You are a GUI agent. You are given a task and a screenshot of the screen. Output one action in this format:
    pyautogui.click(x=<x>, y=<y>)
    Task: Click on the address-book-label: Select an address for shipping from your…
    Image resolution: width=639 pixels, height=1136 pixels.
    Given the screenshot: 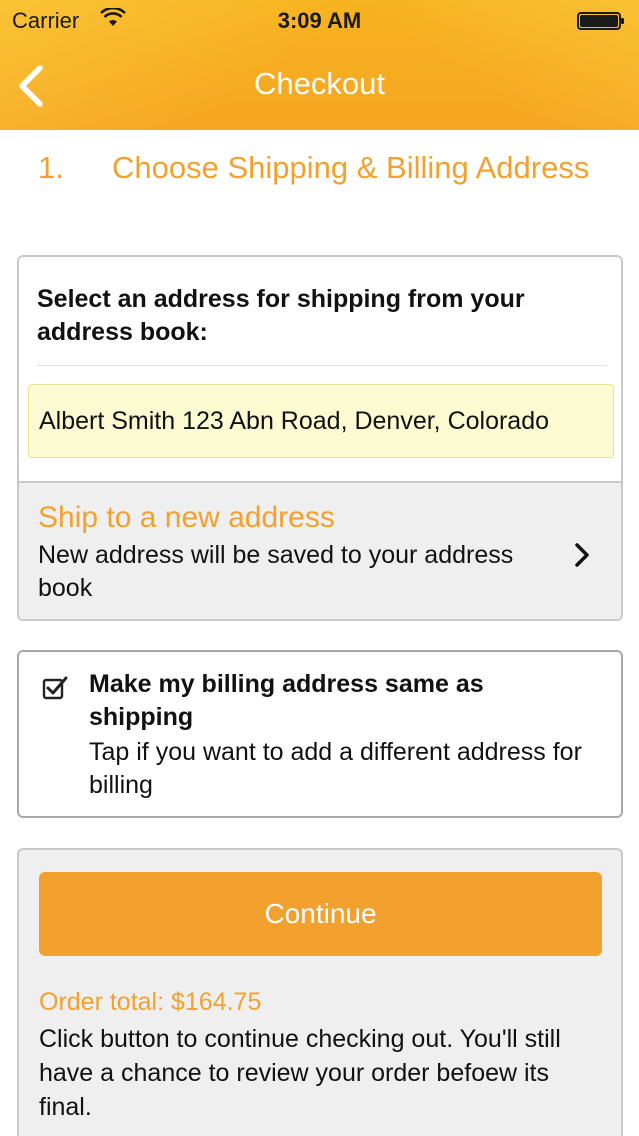 What is the action you would take?
    pyautogui.click(x=281, y=315)
    